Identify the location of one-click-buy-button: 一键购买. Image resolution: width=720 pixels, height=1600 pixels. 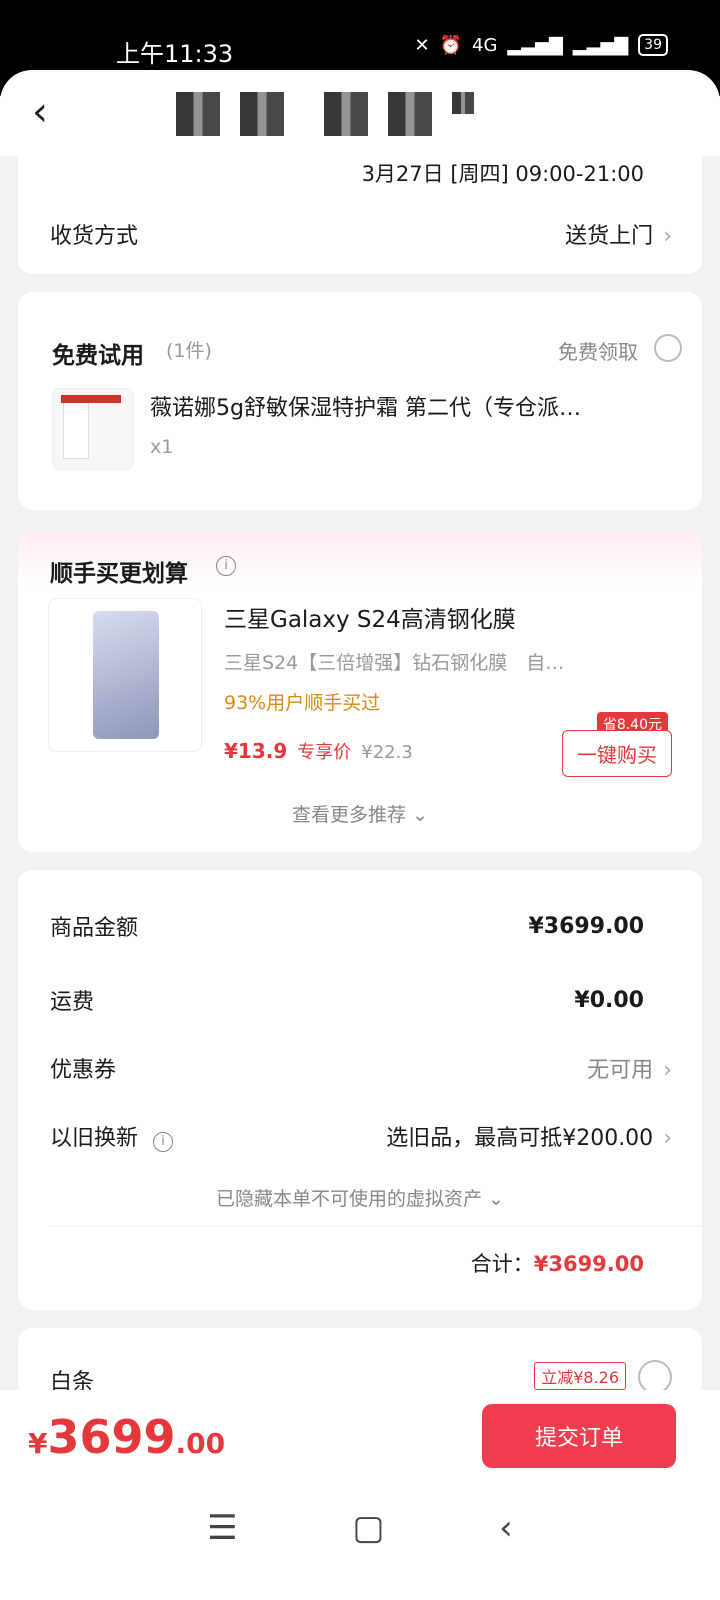
(617, 753).